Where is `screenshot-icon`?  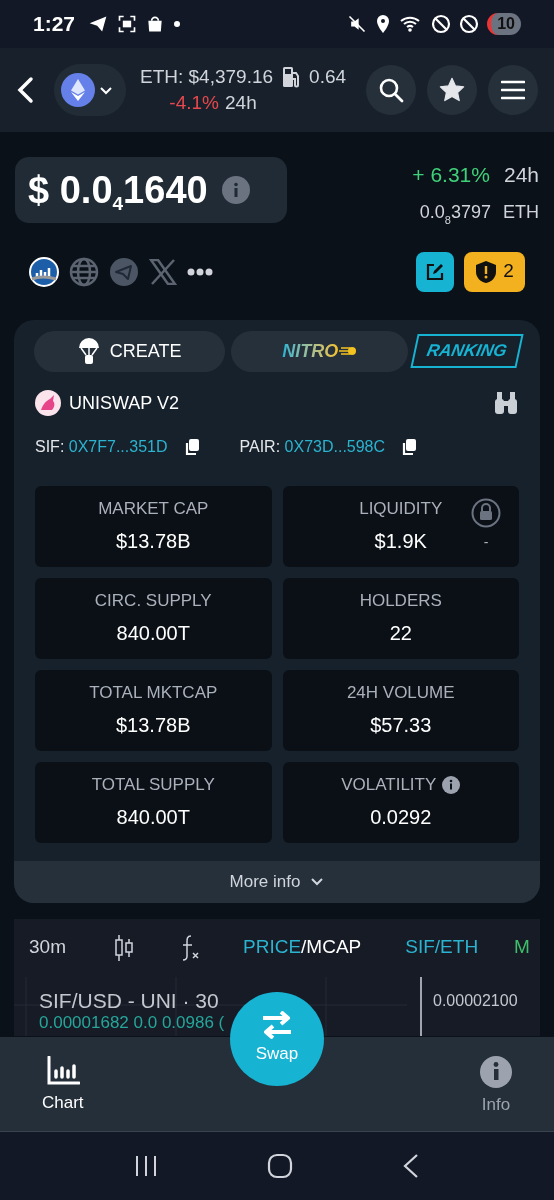
screenshot-icon is located at coordinates (127, 24).